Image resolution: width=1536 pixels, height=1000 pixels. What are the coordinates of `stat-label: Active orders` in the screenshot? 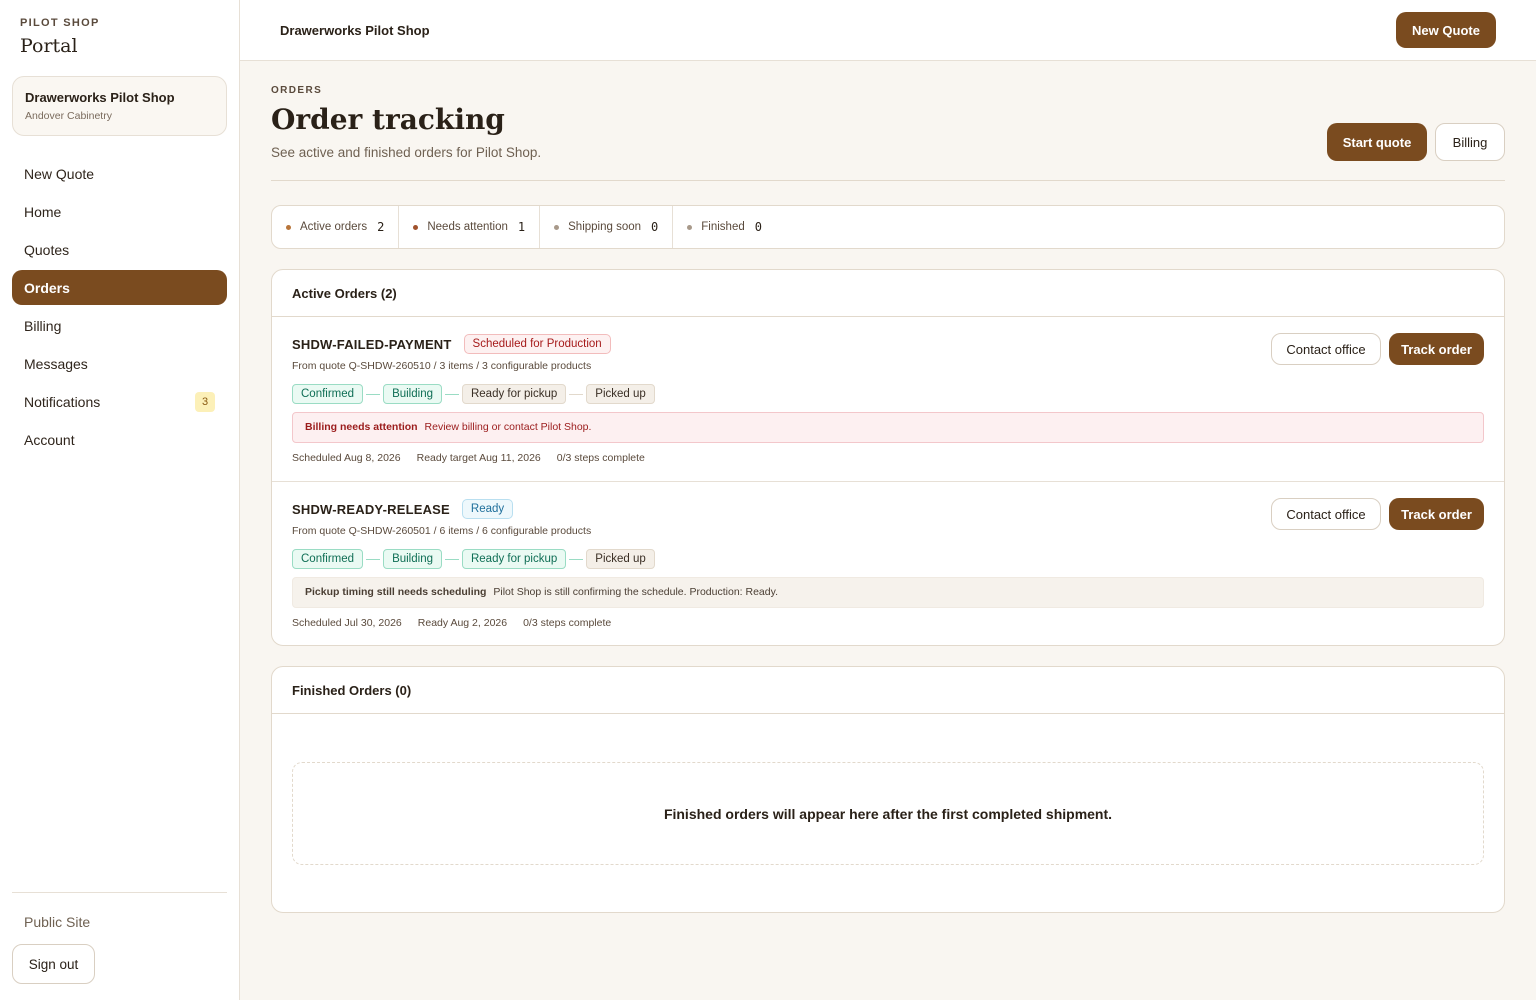 It's located at (334, 227).